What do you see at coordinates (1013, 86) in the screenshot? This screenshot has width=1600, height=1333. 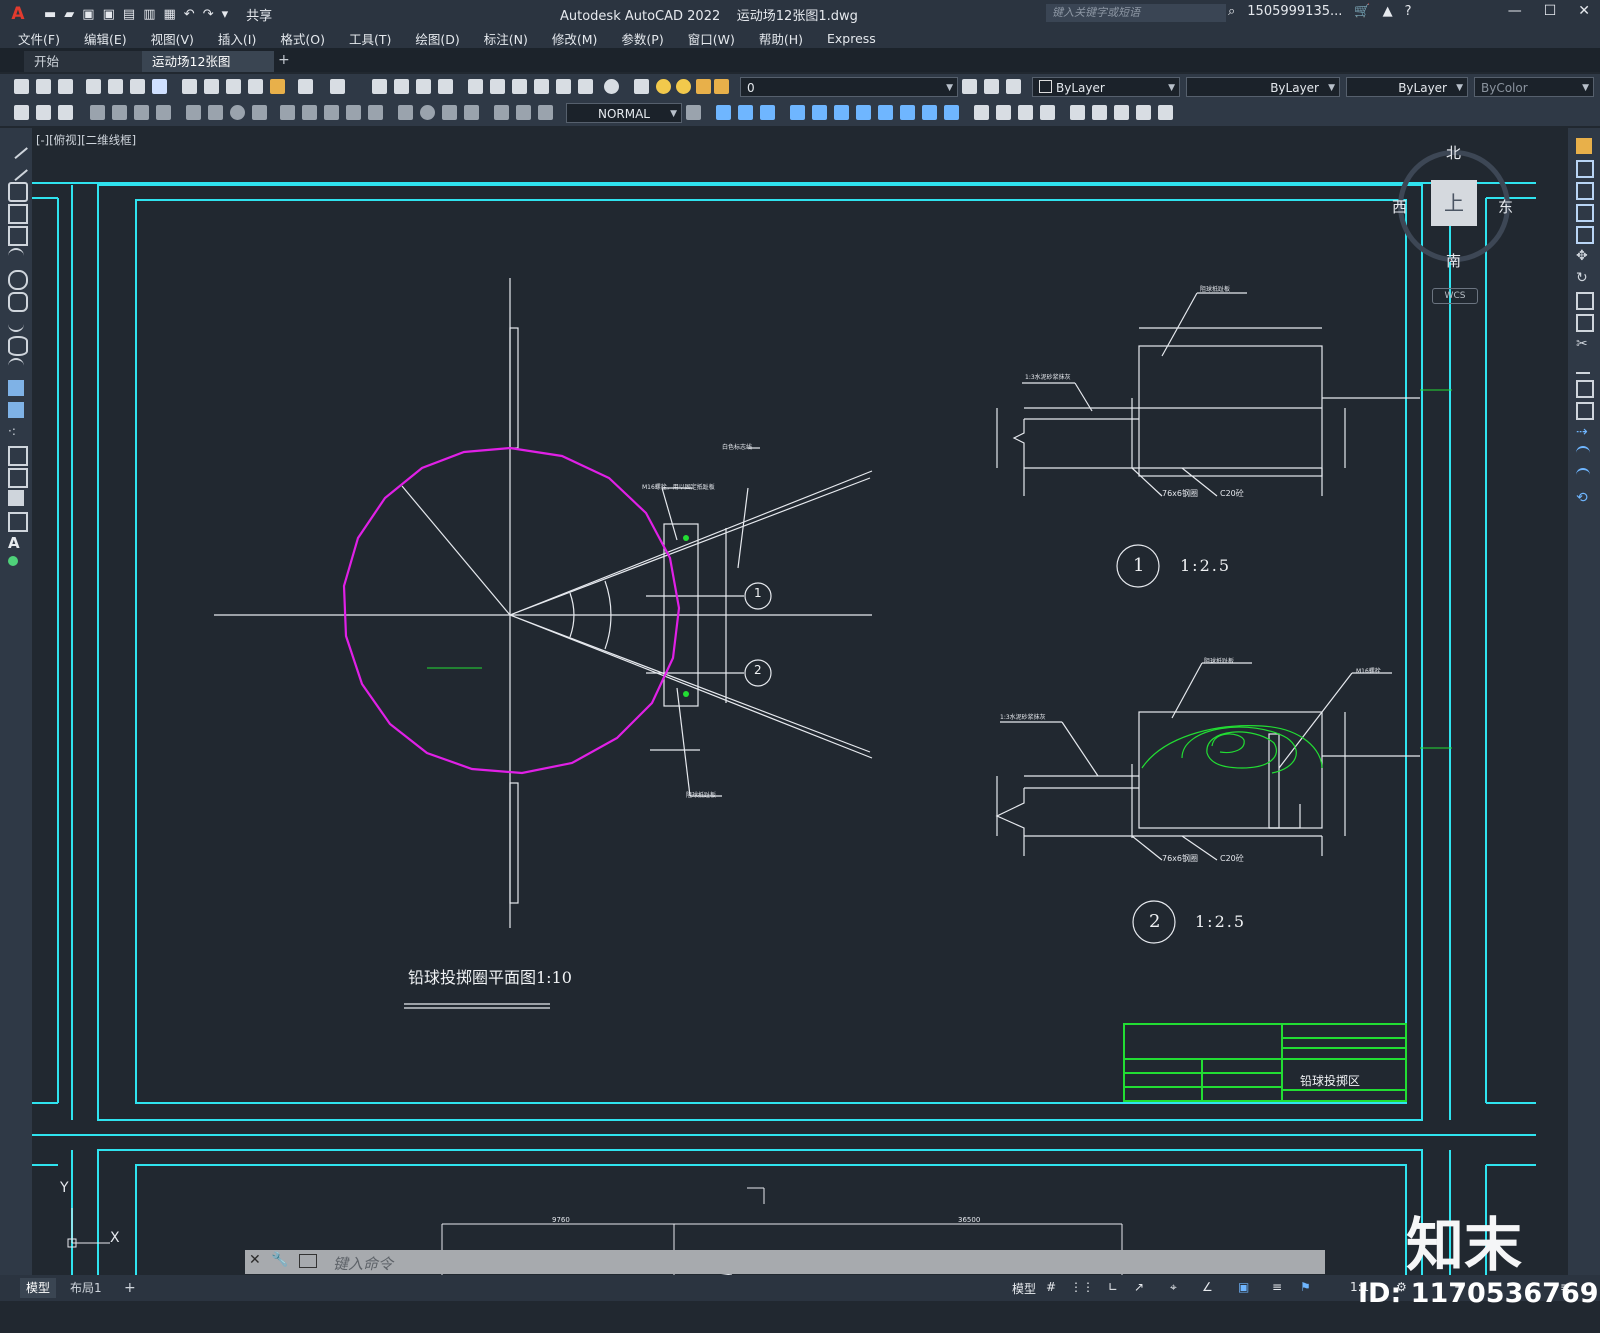 I see `layer-state-icon` at bounding box center [1013, 86].